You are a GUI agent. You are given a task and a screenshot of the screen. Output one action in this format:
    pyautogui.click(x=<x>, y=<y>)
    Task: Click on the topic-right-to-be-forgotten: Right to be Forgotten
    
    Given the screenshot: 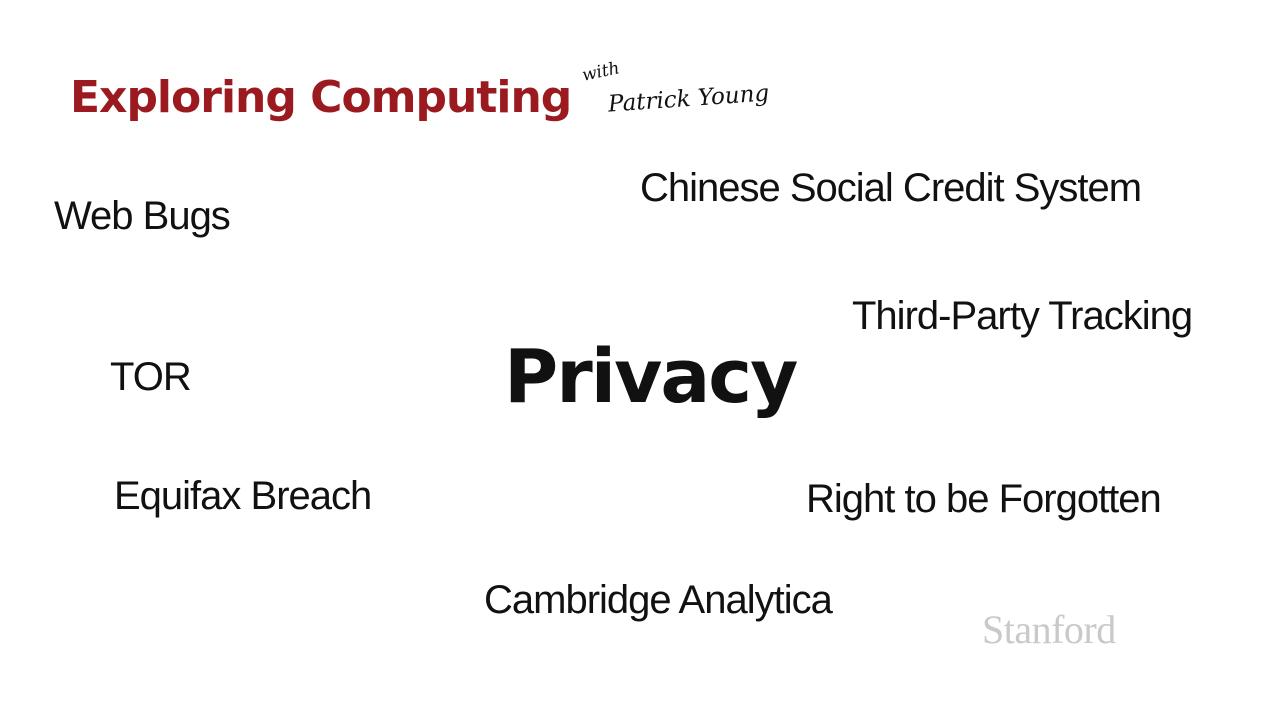 What is the action you would take?
    pyautogui.click(x=984, y=499)
    